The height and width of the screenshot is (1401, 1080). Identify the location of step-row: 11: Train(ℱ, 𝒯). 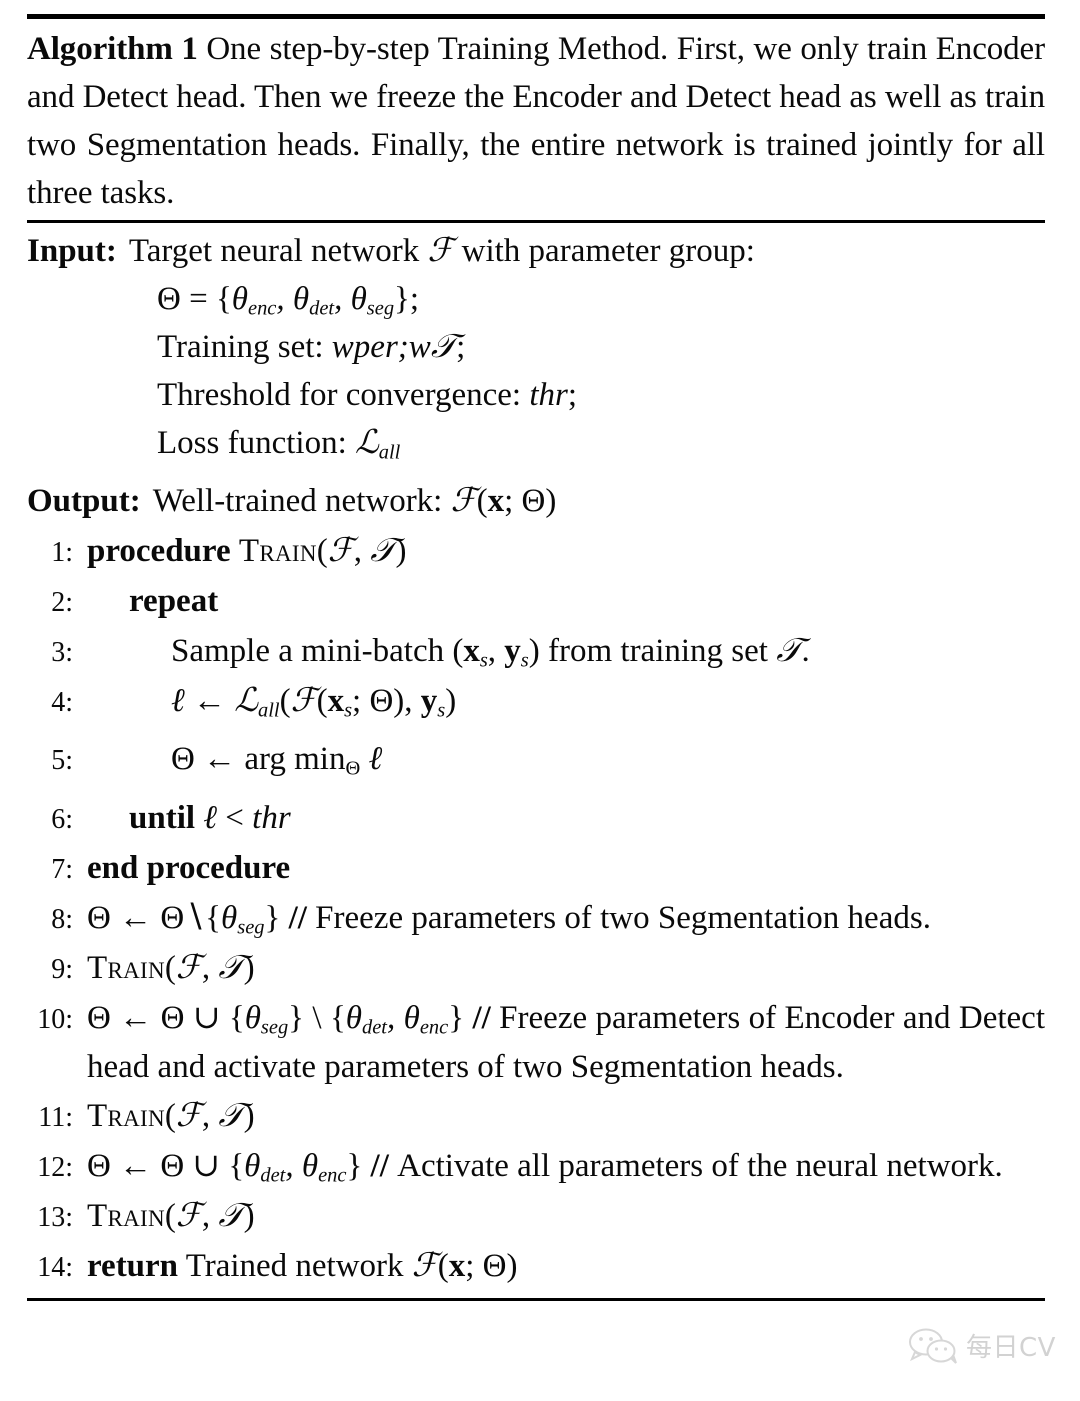
(536, 1117).